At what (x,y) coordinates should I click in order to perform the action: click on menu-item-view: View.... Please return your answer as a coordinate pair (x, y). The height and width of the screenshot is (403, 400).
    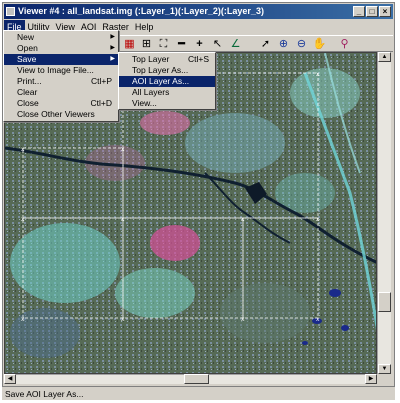
    Looking at the image, I should click on (167, 103).